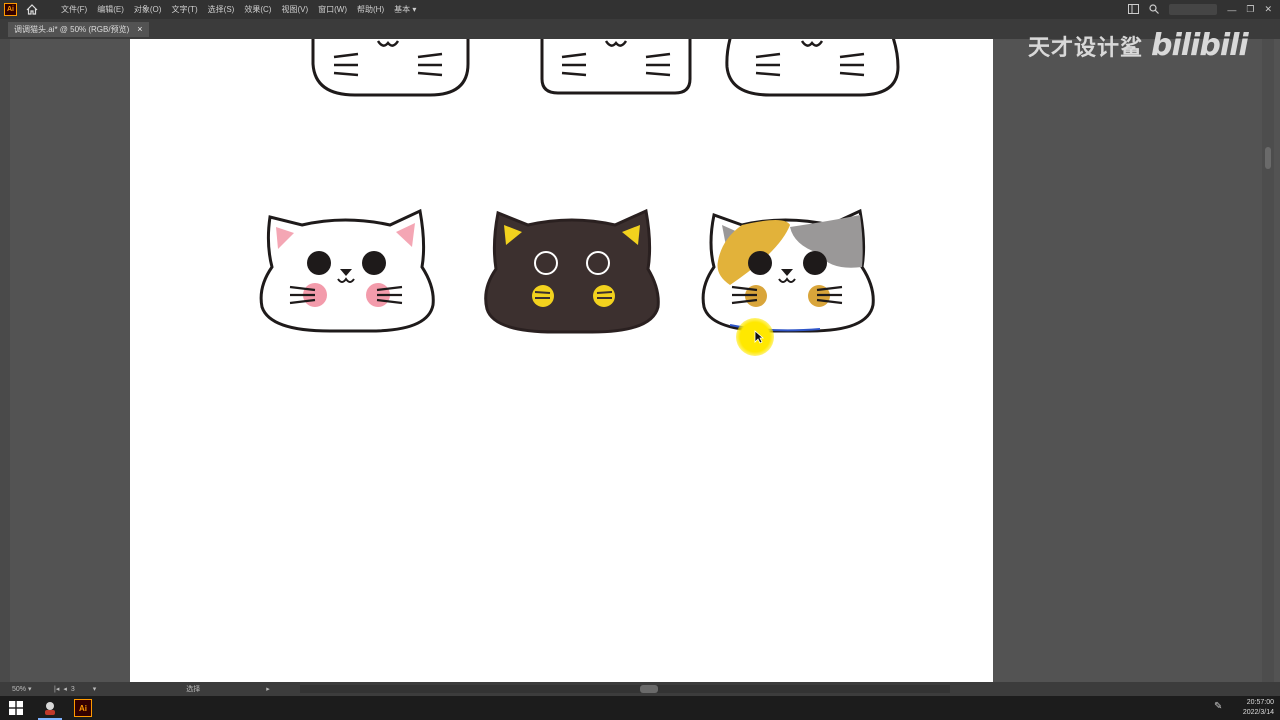 The width and height of the screenshot is (1280, 720). I want to click on menu-help: 帮助(H), so click(370, 9).